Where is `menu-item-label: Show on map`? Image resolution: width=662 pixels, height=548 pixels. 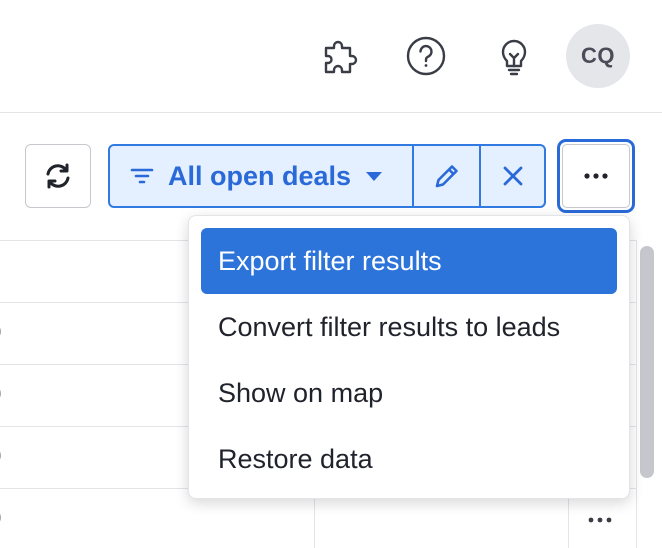
menu-item-label: Show on map is located at coordinates (301, 392).